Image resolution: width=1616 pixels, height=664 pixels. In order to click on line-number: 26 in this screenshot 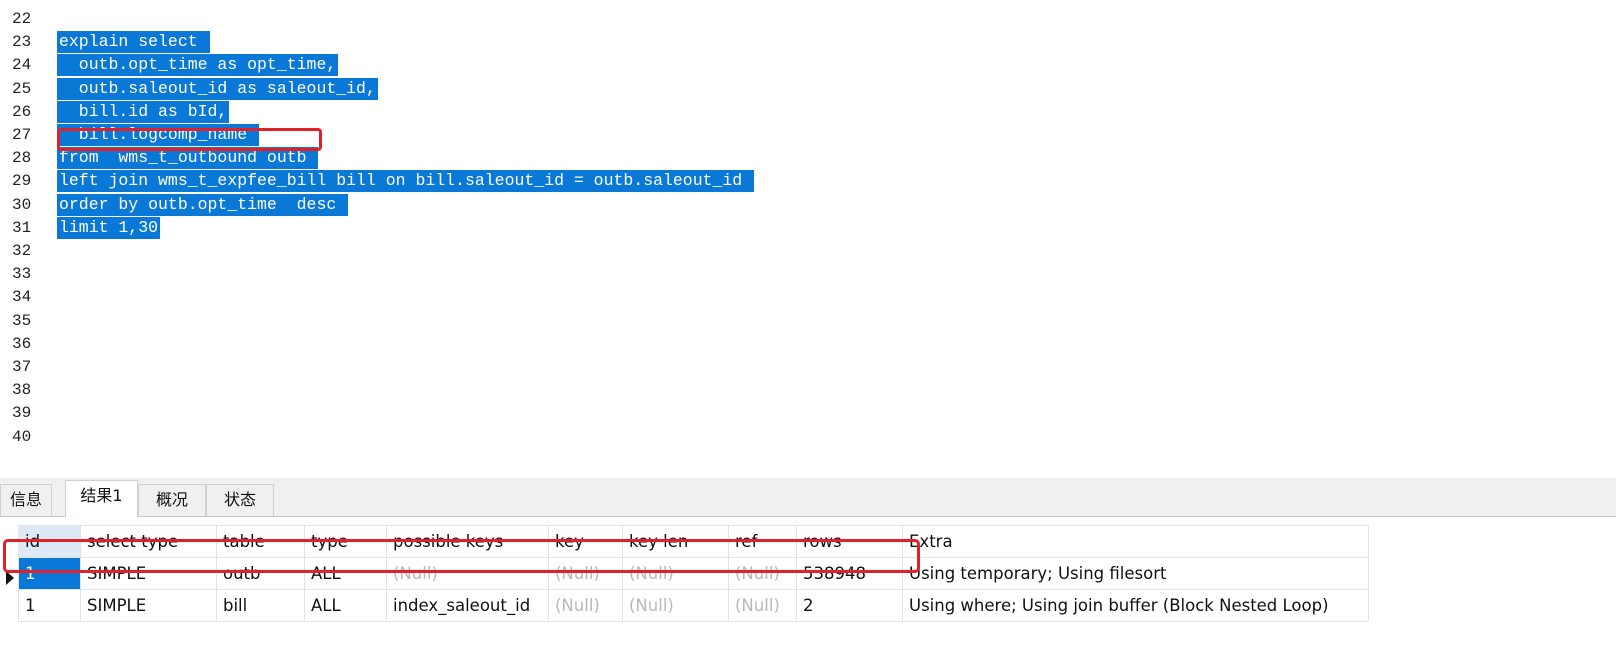, I will do `click(22, 111)`.